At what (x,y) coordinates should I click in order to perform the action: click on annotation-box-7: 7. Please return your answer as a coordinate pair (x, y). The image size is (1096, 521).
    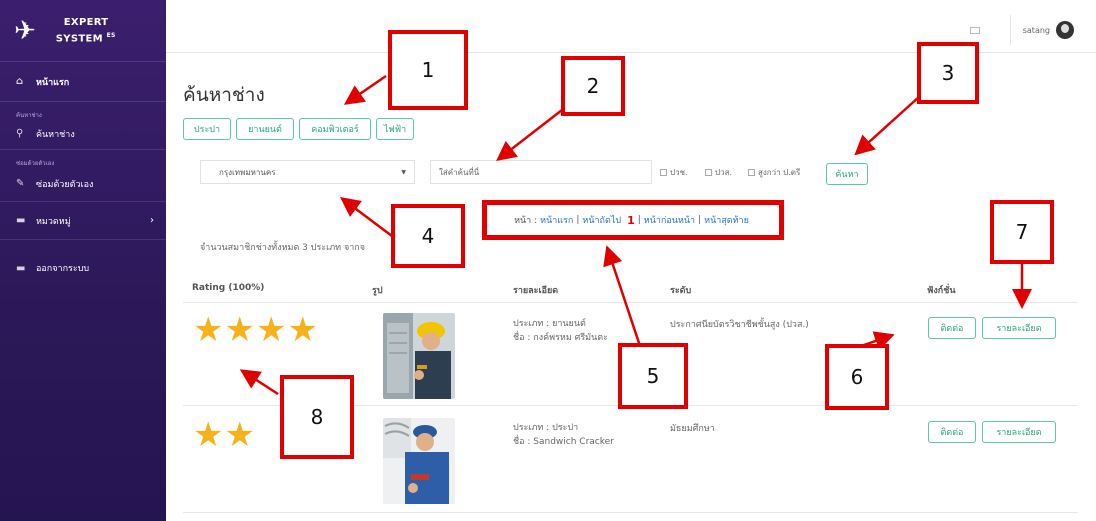
    Looking at the image, I should click on (1022, 232).